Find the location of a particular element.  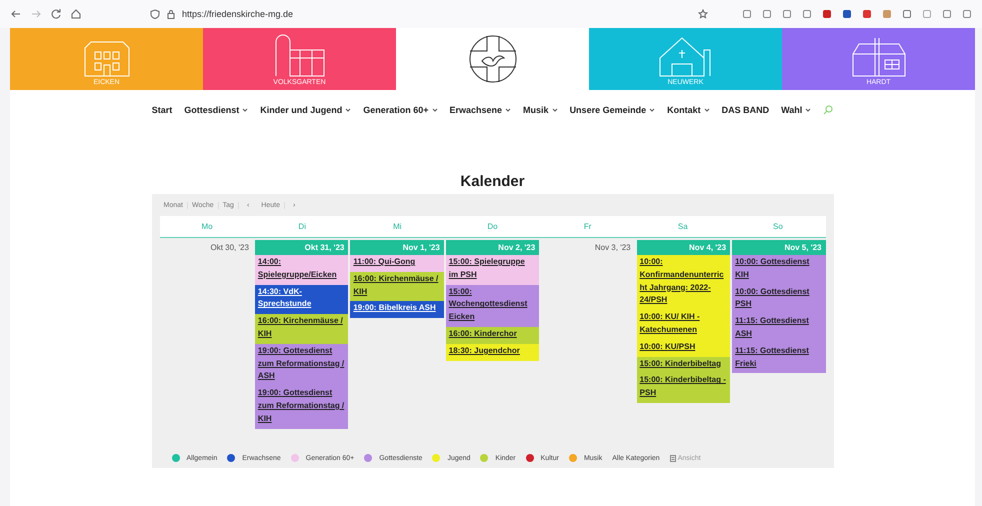

page-title: Kalender is located at coordinates (492, 181).